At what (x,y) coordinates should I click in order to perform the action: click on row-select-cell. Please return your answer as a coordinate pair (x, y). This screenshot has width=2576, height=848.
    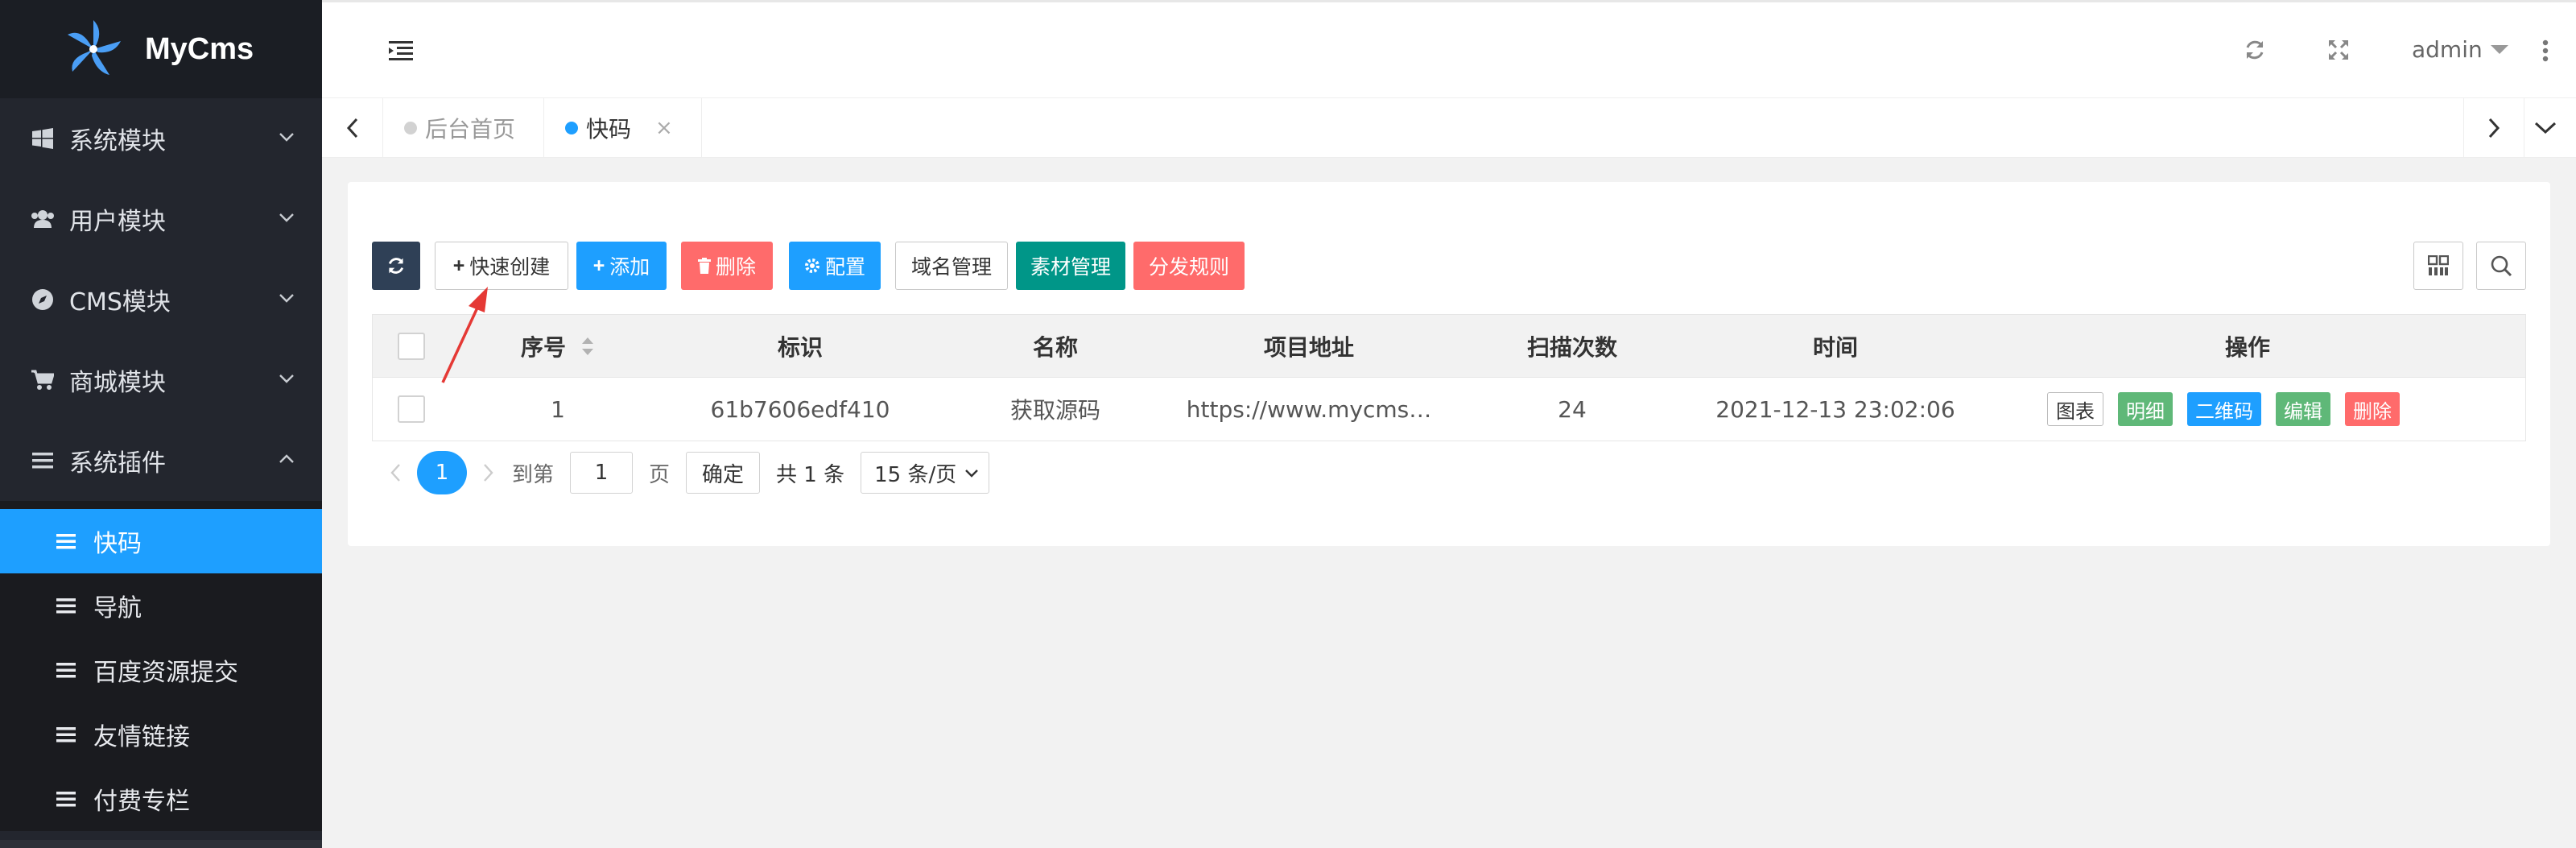
    Looking at the image, I should click on (411, 409).